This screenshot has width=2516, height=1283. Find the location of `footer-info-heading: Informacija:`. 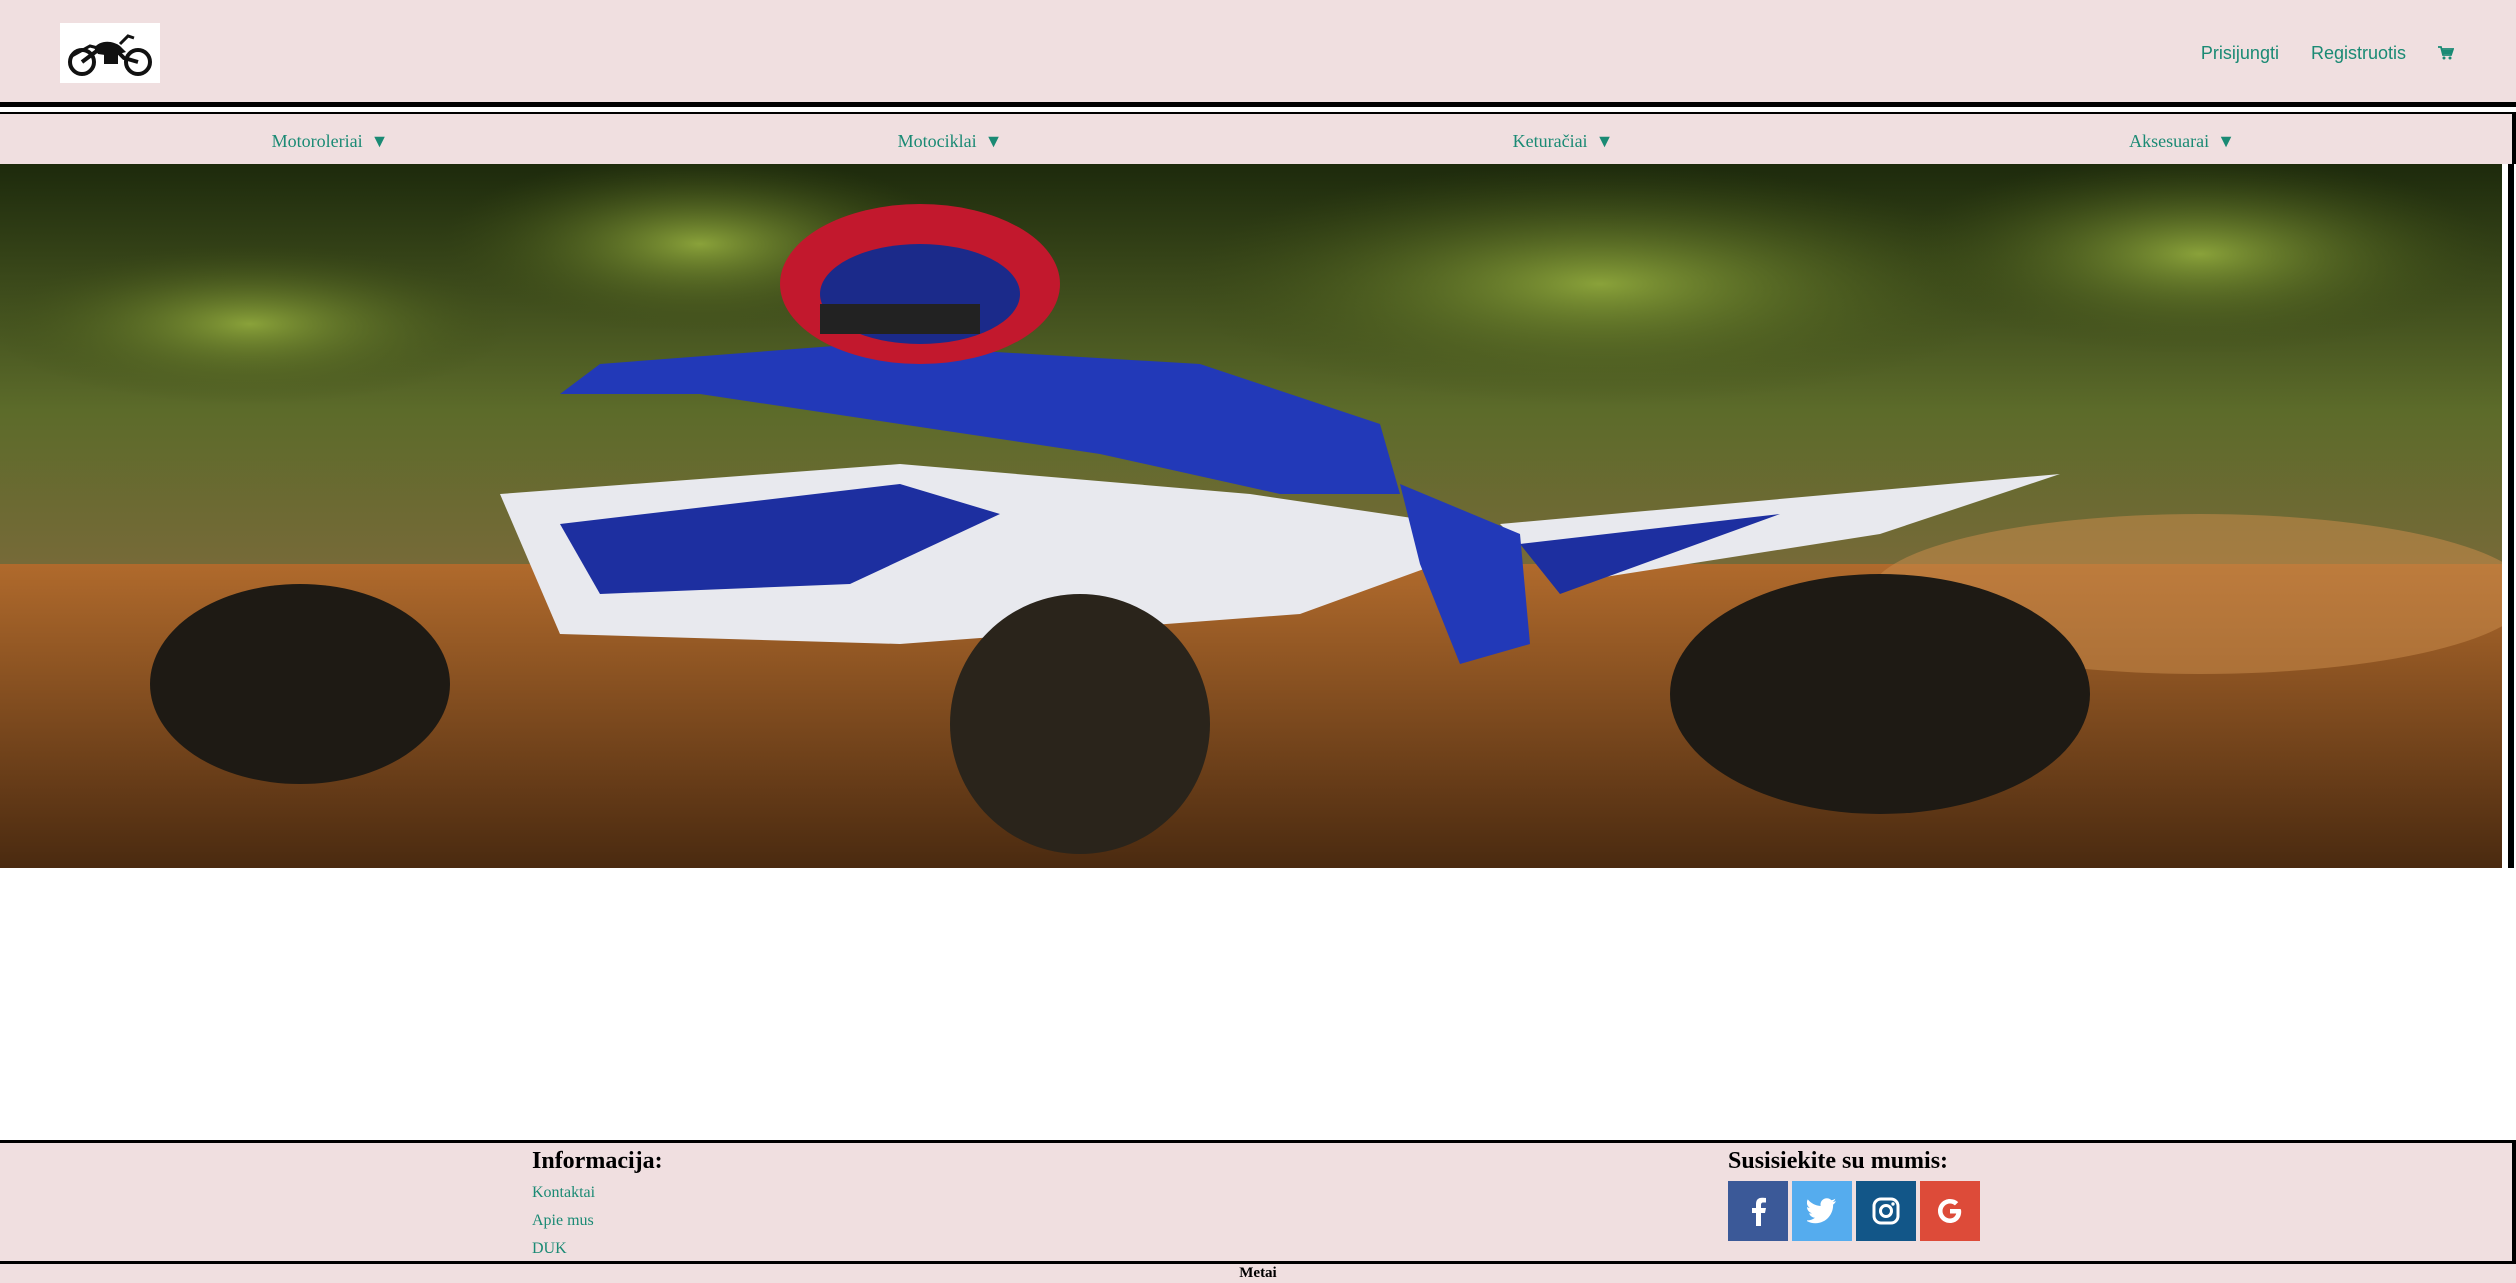

footer-info-heading: Informacija: is located at coordinates (597, 1161).